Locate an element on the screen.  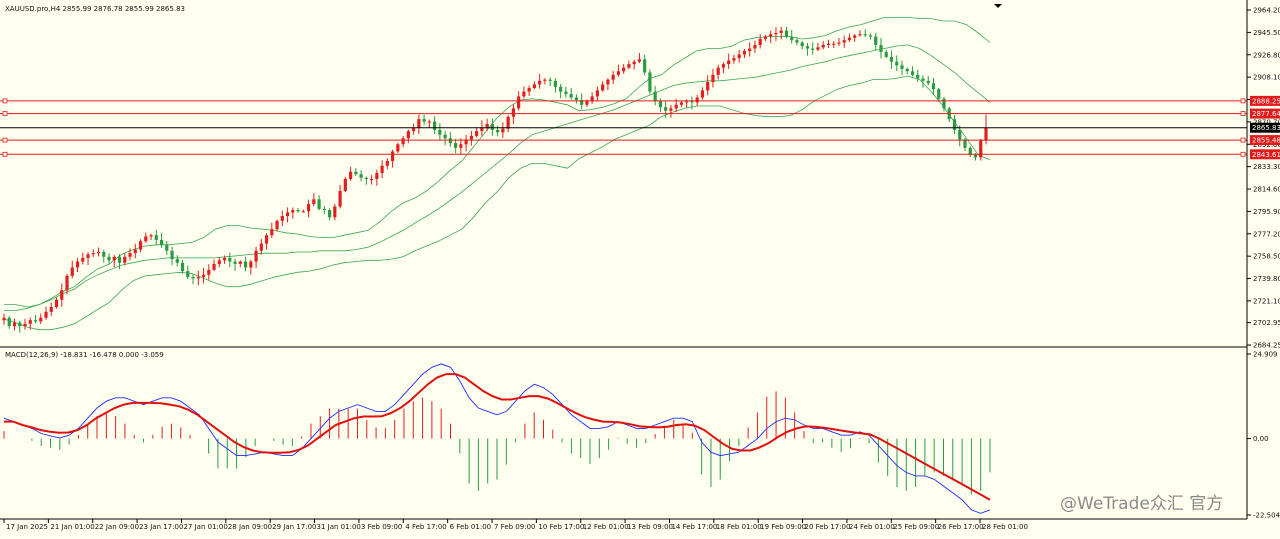
price-tick-label: 2758.50 is located at coordinates (1266, 257).